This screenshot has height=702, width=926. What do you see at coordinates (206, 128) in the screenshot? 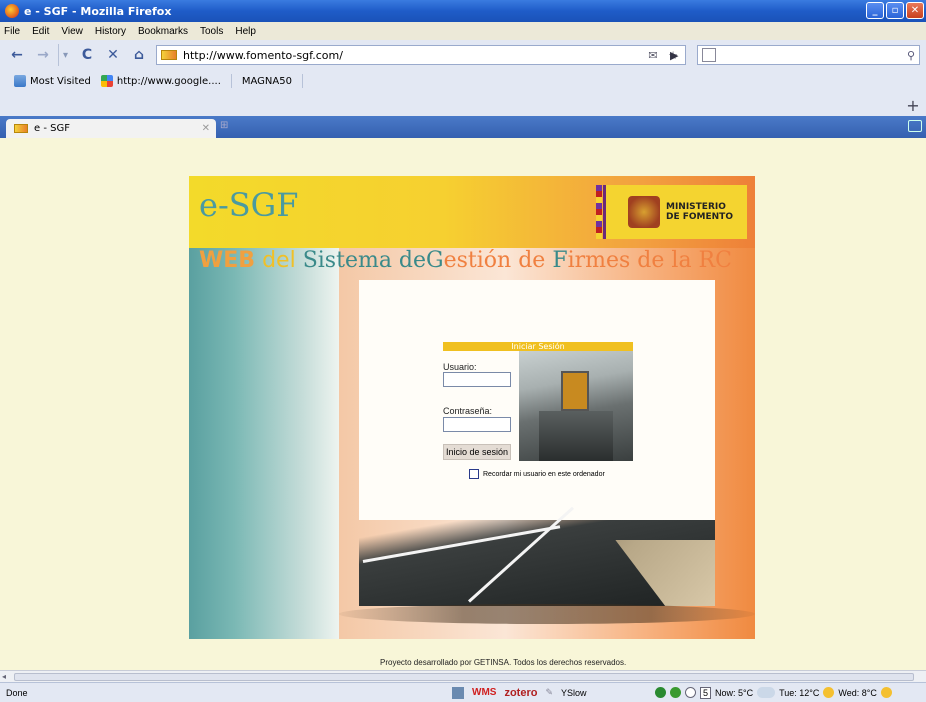
I see `tab-close-icon: ✕` at bounding box center [206, 128].